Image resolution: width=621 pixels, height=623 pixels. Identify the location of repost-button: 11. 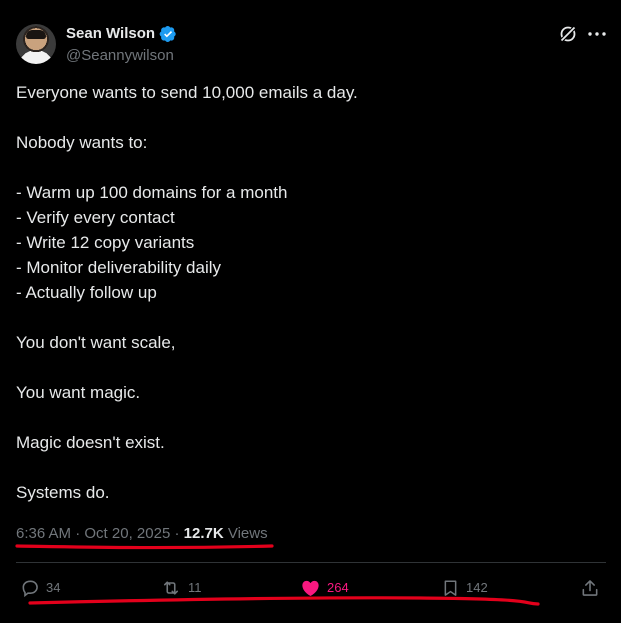
(181, 588).